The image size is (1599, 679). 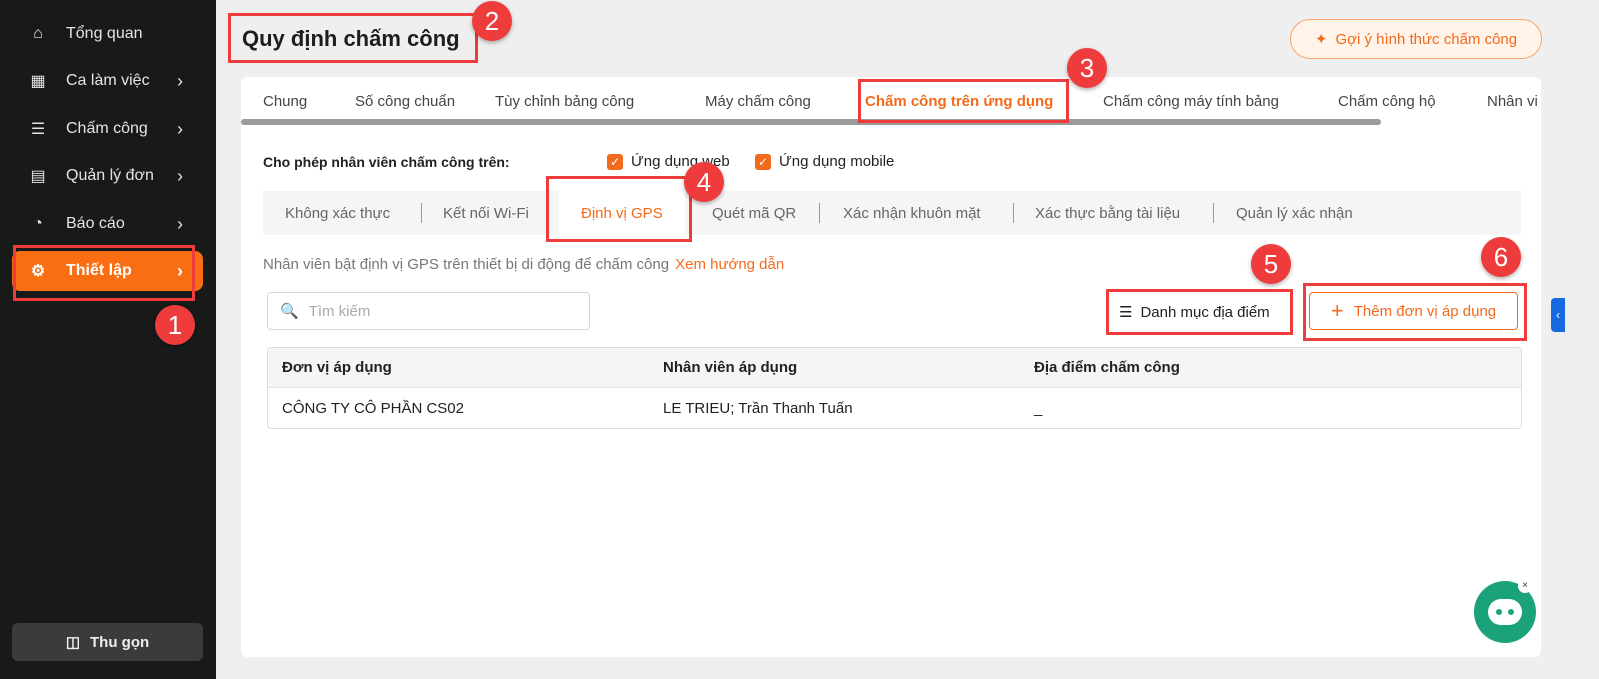 I want to click on search-input: 🔍 Tìm kiếm, so click(x=428, y=311).